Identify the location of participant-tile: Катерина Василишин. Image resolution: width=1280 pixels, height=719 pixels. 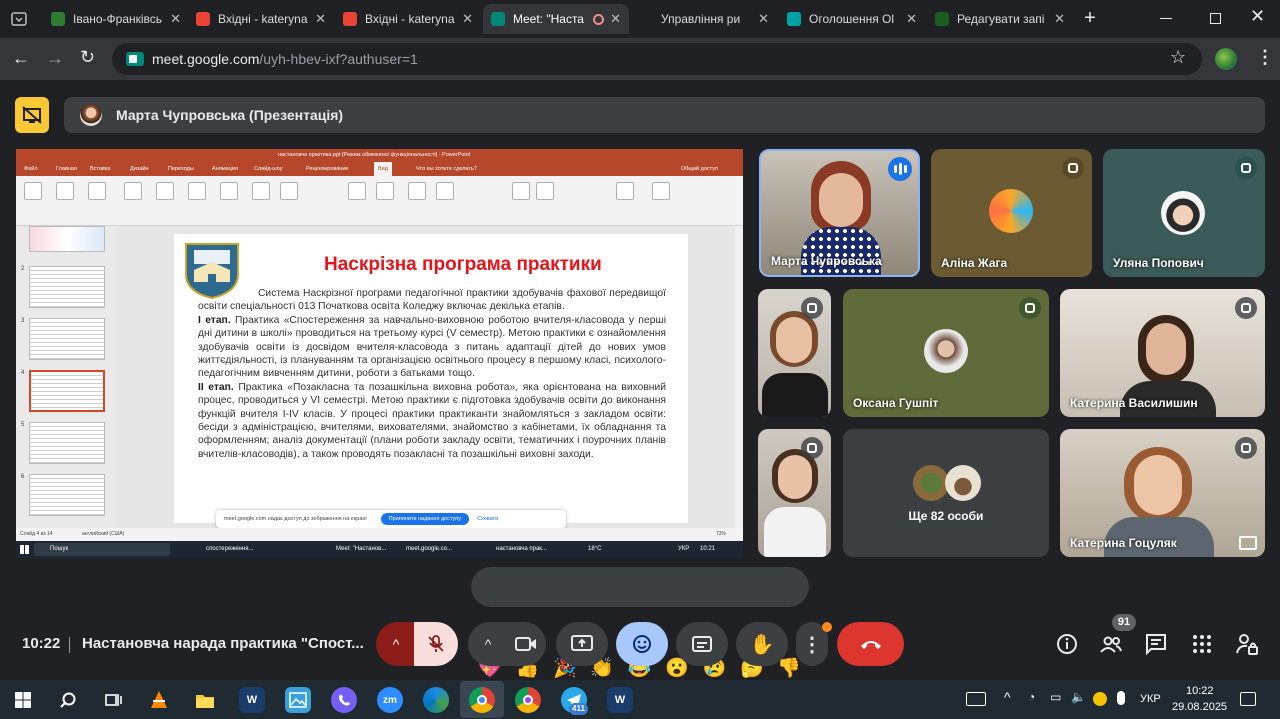
(1162, 353).